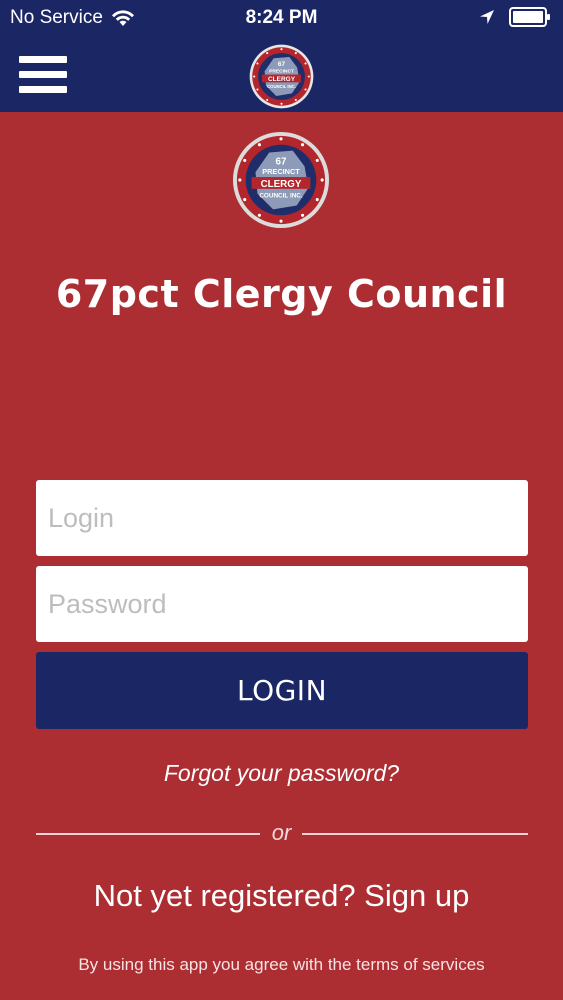 This screenshot has height=1000, width=563. I want to click on menu-bar-middle, so click(43, 74).